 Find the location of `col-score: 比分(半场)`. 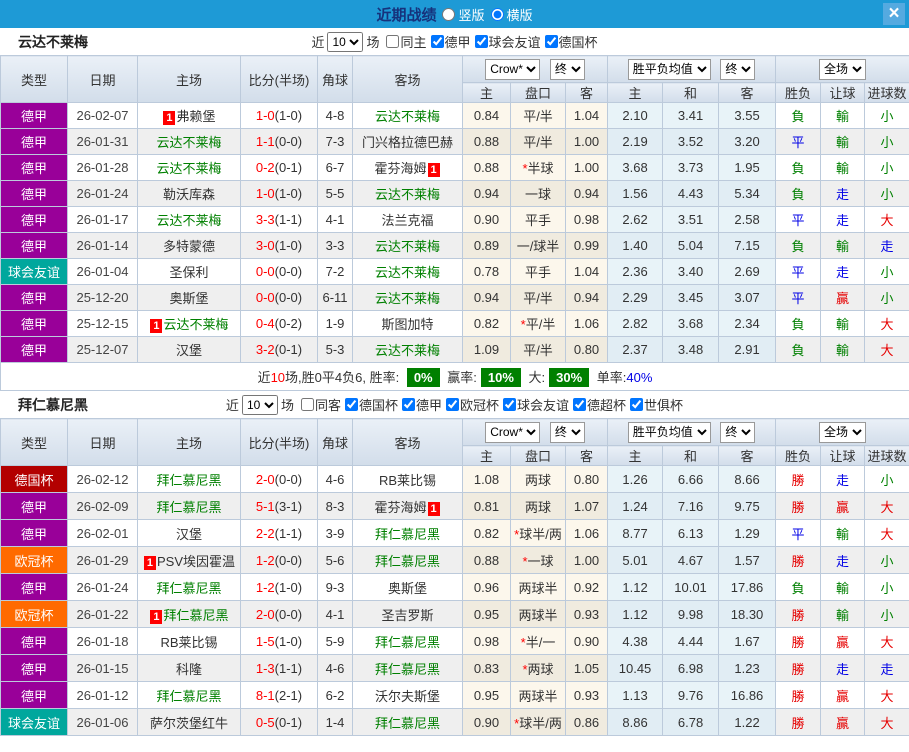

col-score: 比分(半场) is located at coordinates (279, 79).